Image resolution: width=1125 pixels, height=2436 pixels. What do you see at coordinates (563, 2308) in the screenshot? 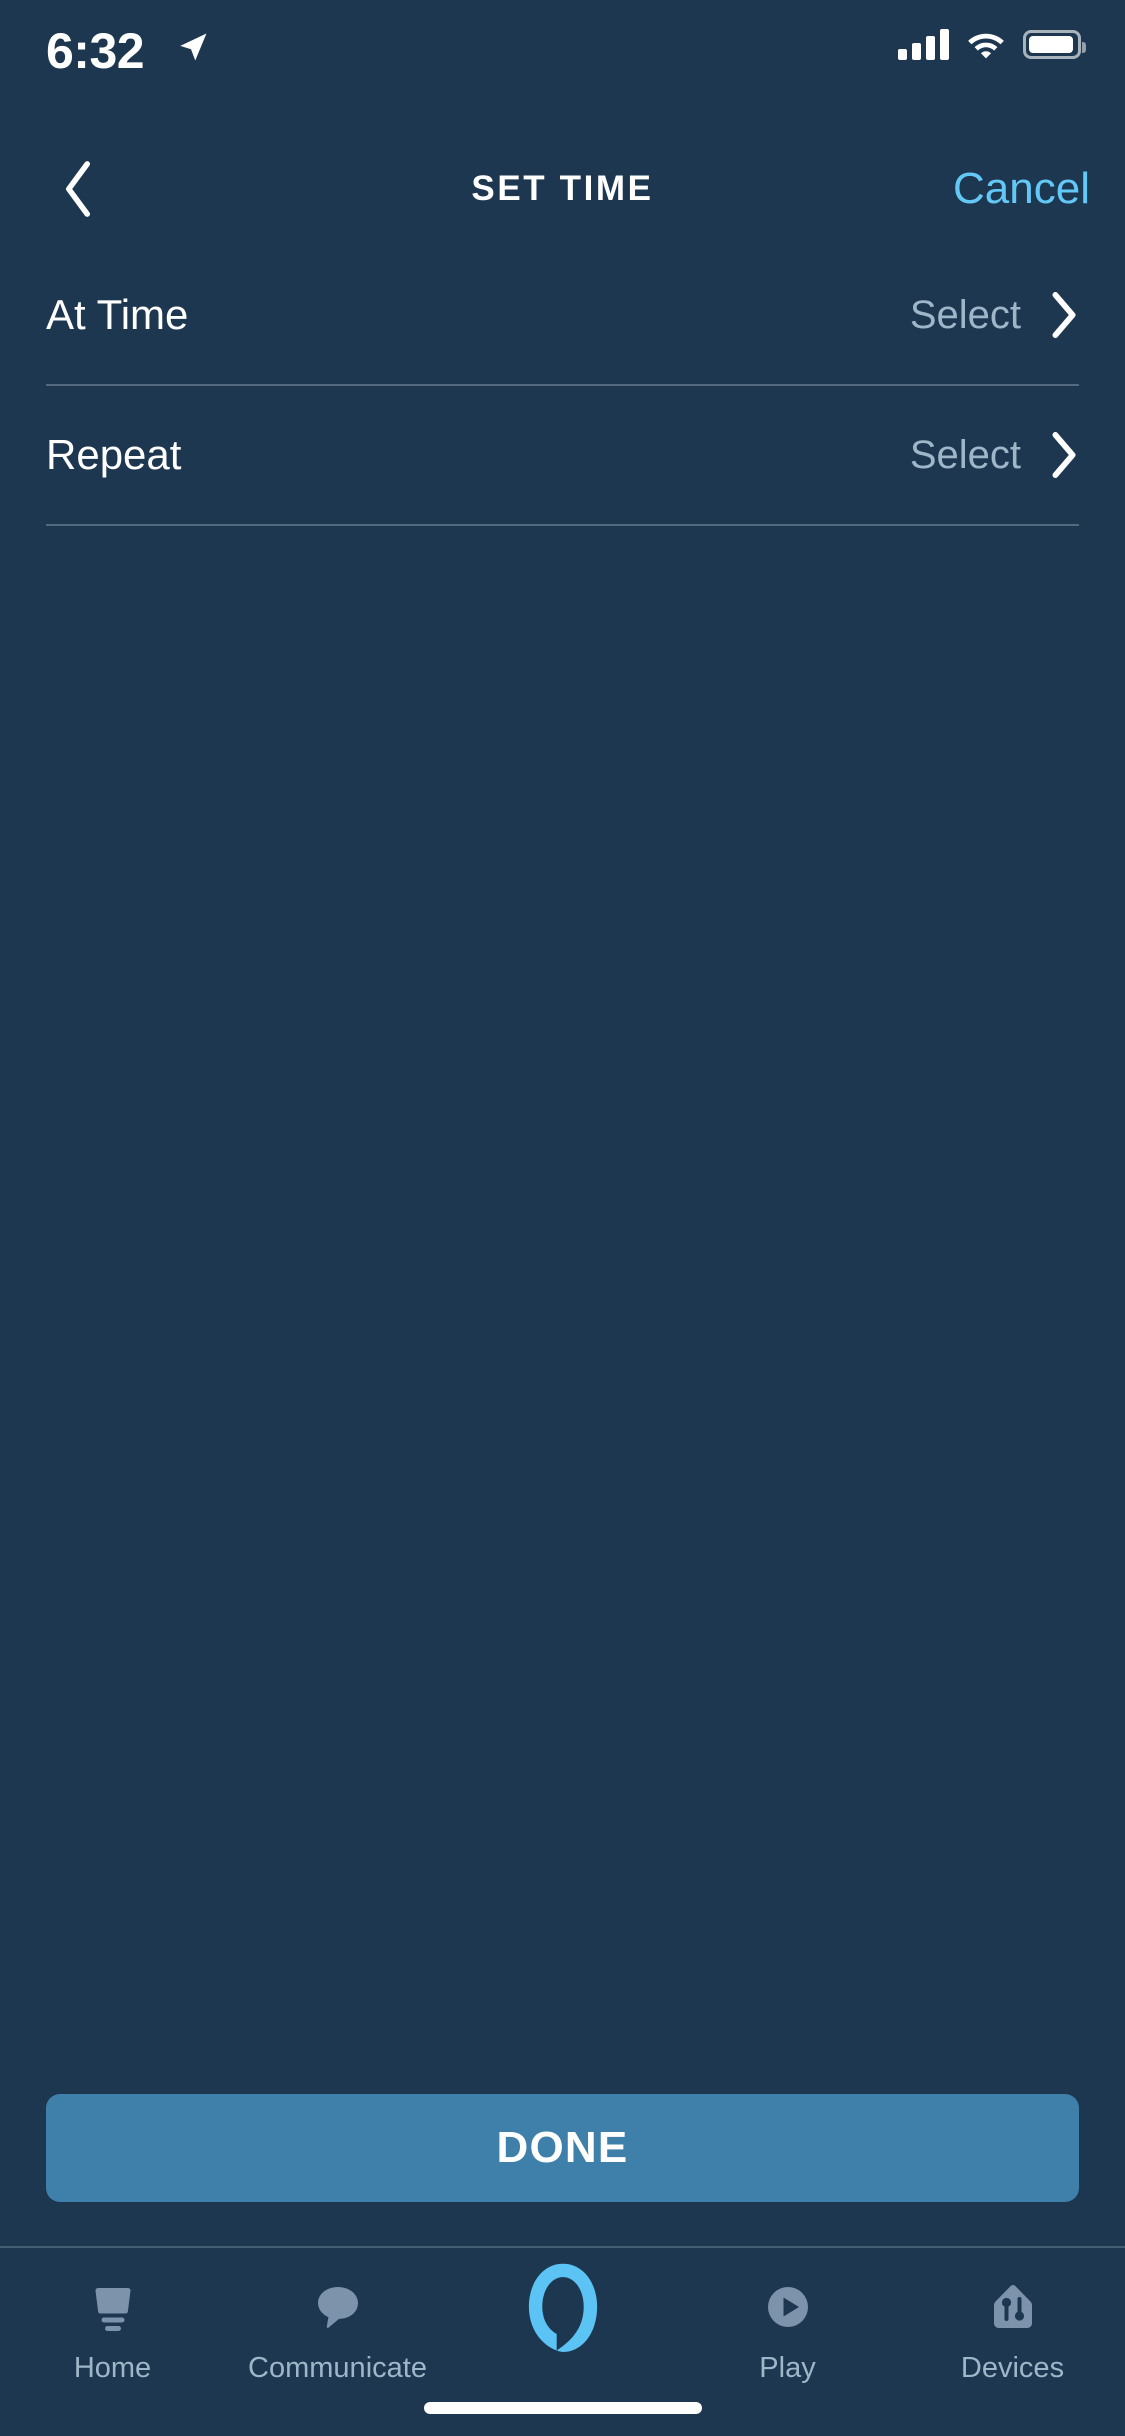
I see `alexa-ring-icon` at bounding box center [563, 2308].